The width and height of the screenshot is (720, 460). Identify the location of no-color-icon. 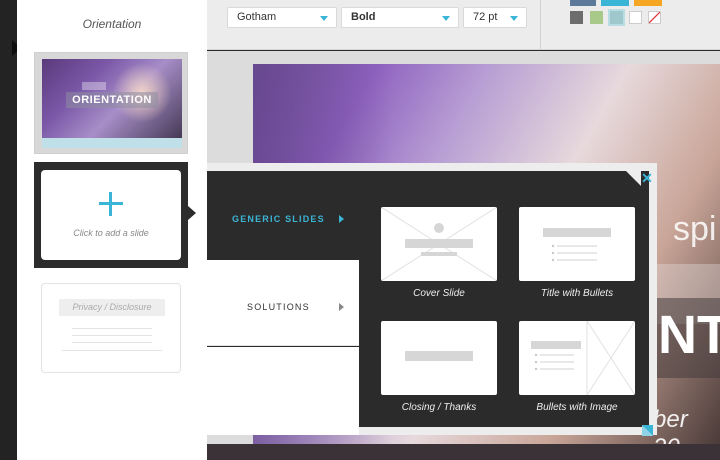
(654, 17).